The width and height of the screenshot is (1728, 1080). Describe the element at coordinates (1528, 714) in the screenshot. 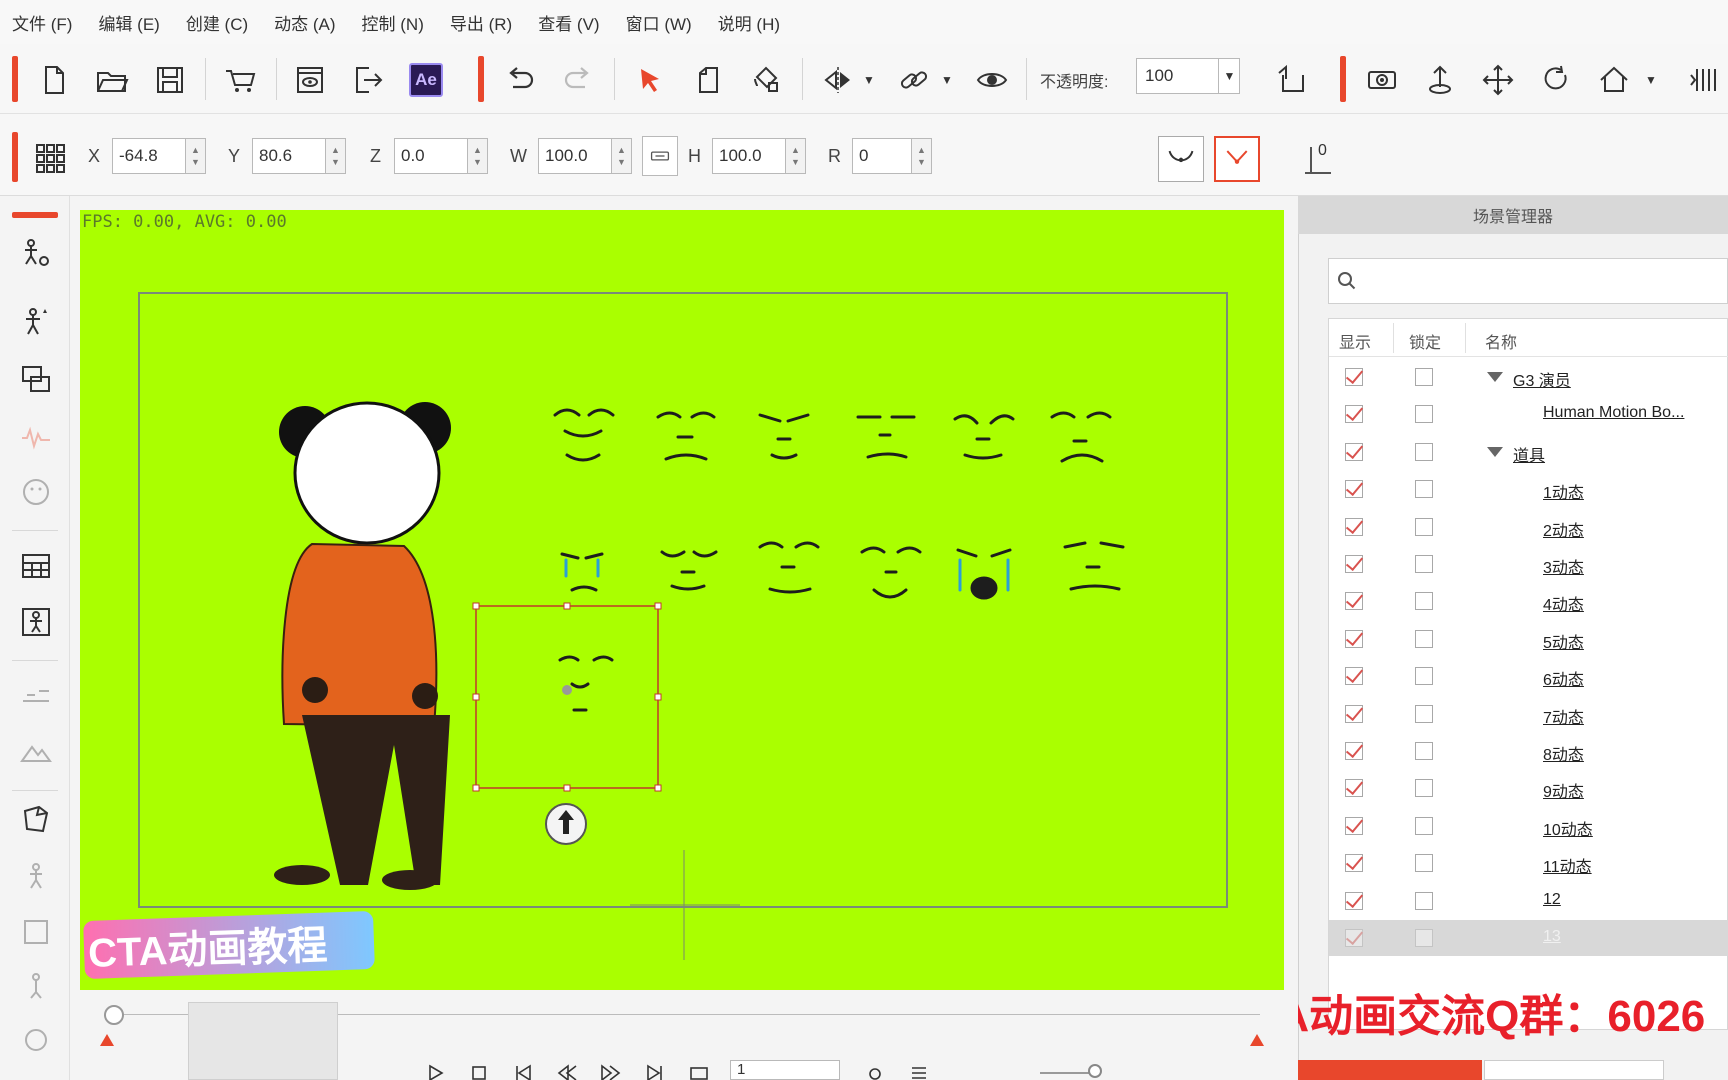

I see `tree-row: 7动态` at that location.